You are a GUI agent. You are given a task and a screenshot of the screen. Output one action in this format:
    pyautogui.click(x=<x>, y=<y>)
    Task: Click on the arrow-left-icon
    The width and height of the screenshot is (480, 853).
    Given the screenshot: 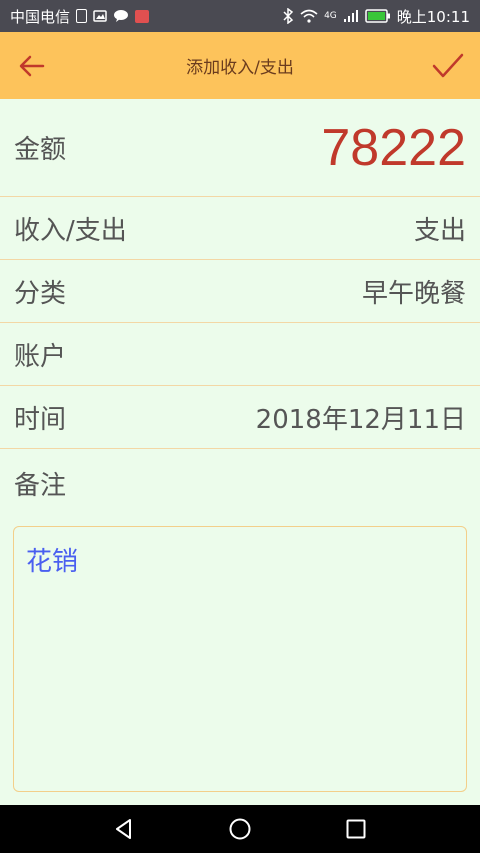 What is the action you would take?
    pyautogui.click(x=32, y=65)
    